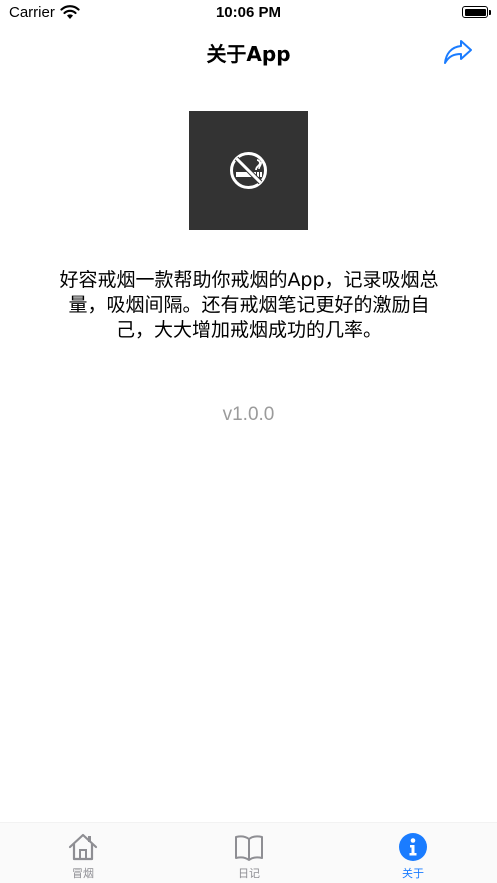 The height and width of the screenshot is (883, 497). I want to click on app-icon, so click(248, 170).